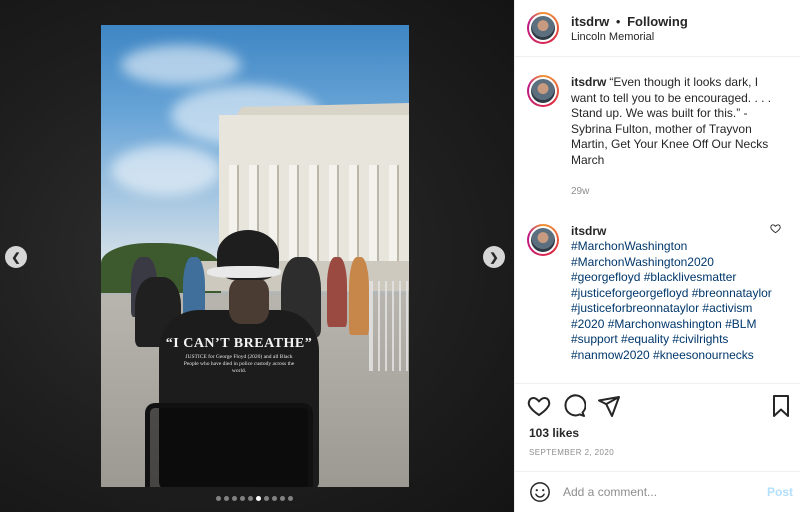 Image resolution: width=800 pixels, height=512 pixels. I want to click on comment-like-heart-icon, so click(775, 228).